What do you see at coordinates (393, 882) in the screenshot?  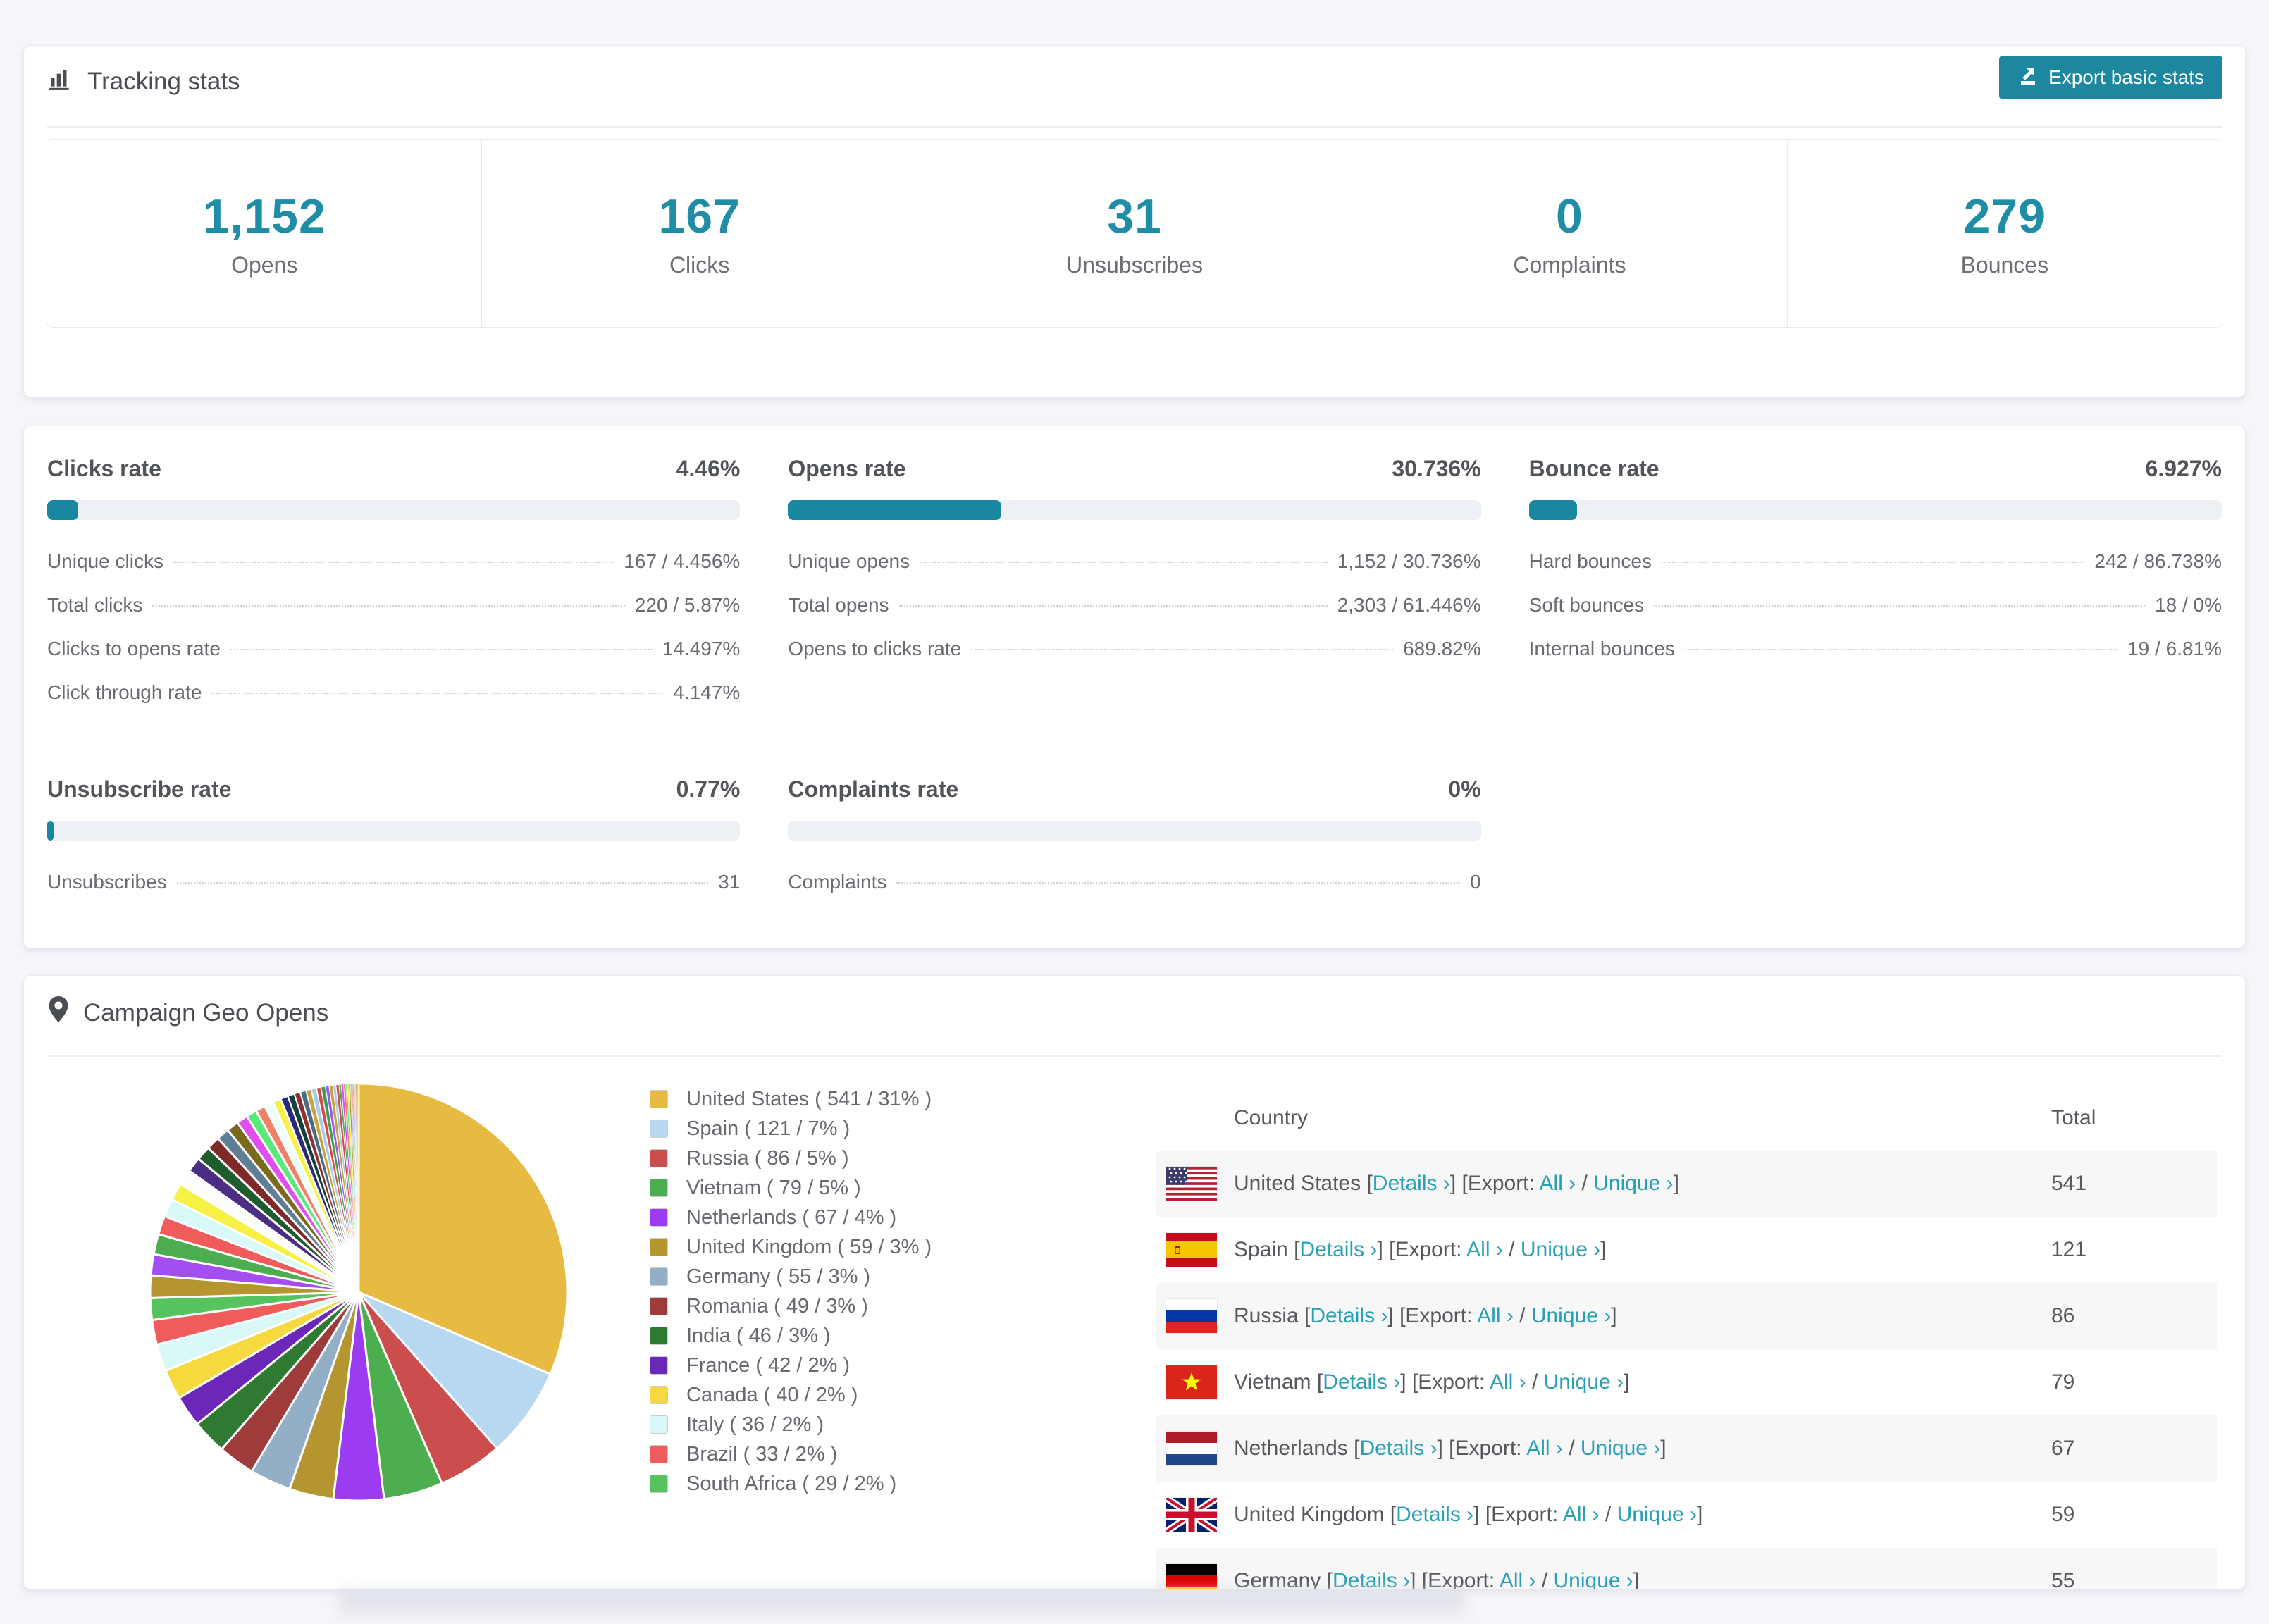 I see `rate-row: Unsubscribes 31` at bounding box center [393, 882].